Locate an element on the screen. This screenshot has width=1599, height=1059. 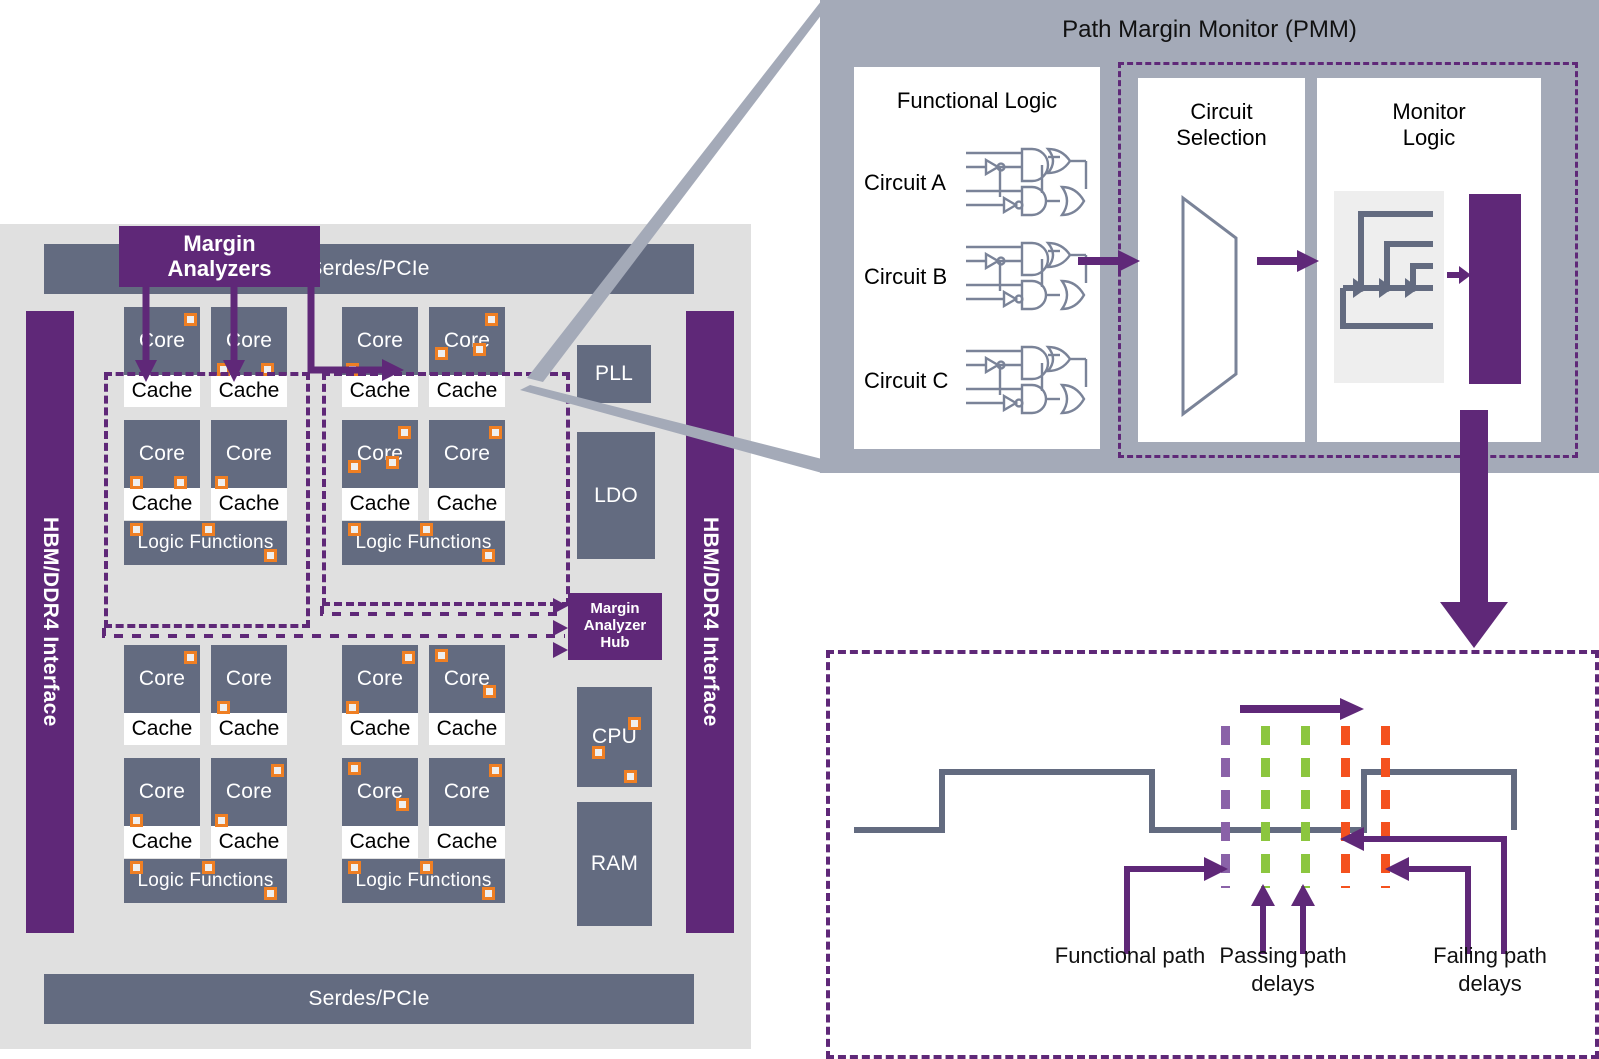
circuit-a-label: Circuit A is located at coordinates (905, 182).